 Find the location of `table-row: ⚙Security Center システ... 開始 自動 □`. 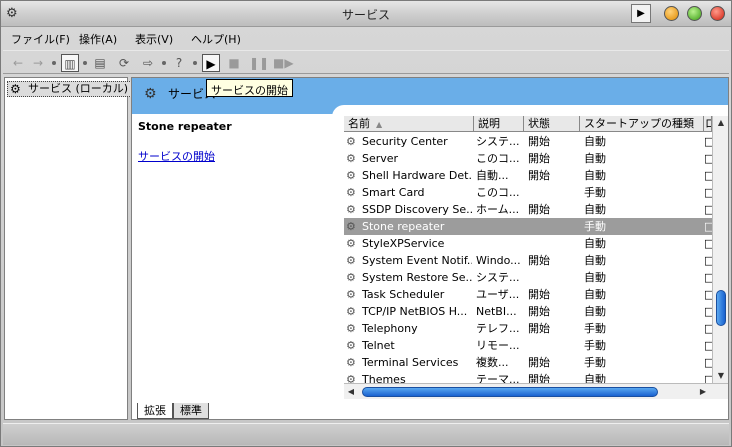

table-row: ⚙Security Center システ... 開始 自動 □ is located at coordinates (528, 141).